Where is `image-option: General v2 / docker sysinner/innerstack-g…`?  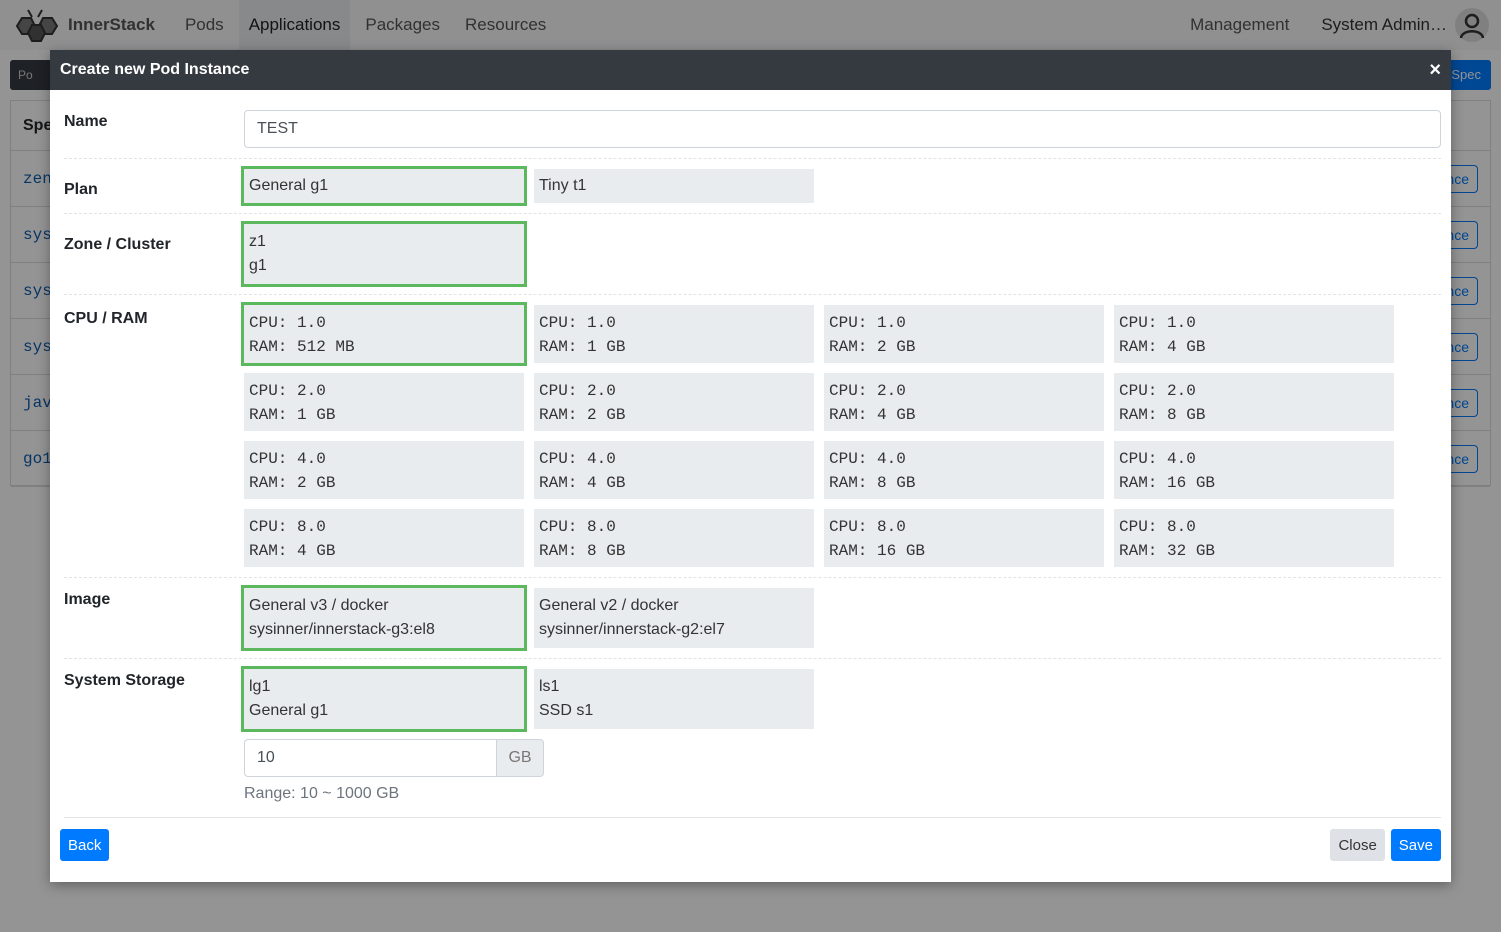 image-option: General v2 / docker sysinner/innerstack-g… is located at coordinates (674, 618).